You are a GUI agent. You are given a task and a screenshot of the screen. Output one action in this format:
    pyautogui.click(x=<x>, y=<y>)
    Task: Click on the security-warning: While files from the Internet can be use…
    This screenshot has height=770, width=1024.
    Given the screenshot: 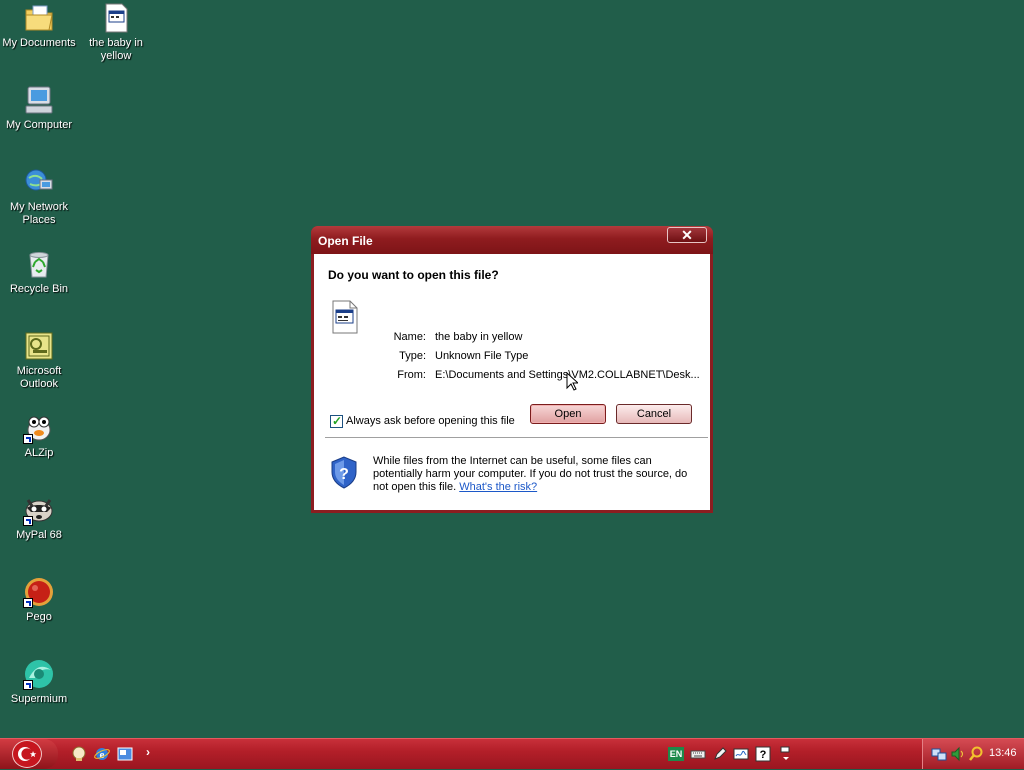 What is the action you would take?
    pyautogui.click(x=536, y=474)
    